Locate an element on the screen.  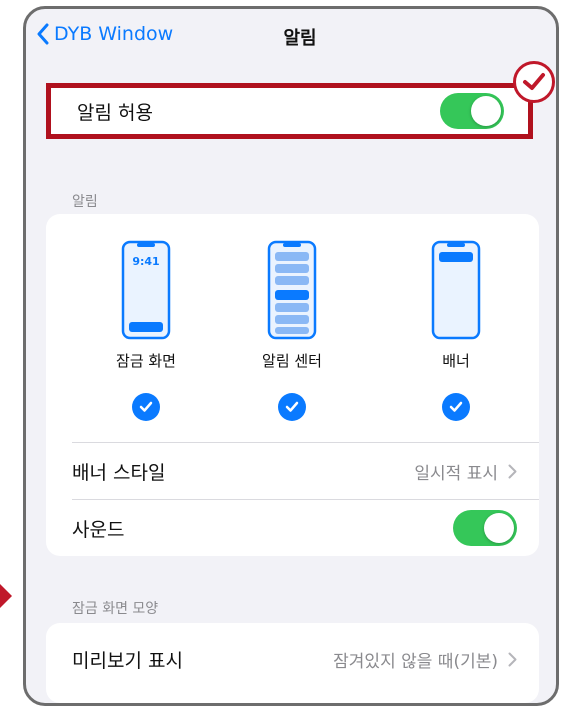
banner-style-value-group: 일시적 표시 is located at coordinates (465, 471).